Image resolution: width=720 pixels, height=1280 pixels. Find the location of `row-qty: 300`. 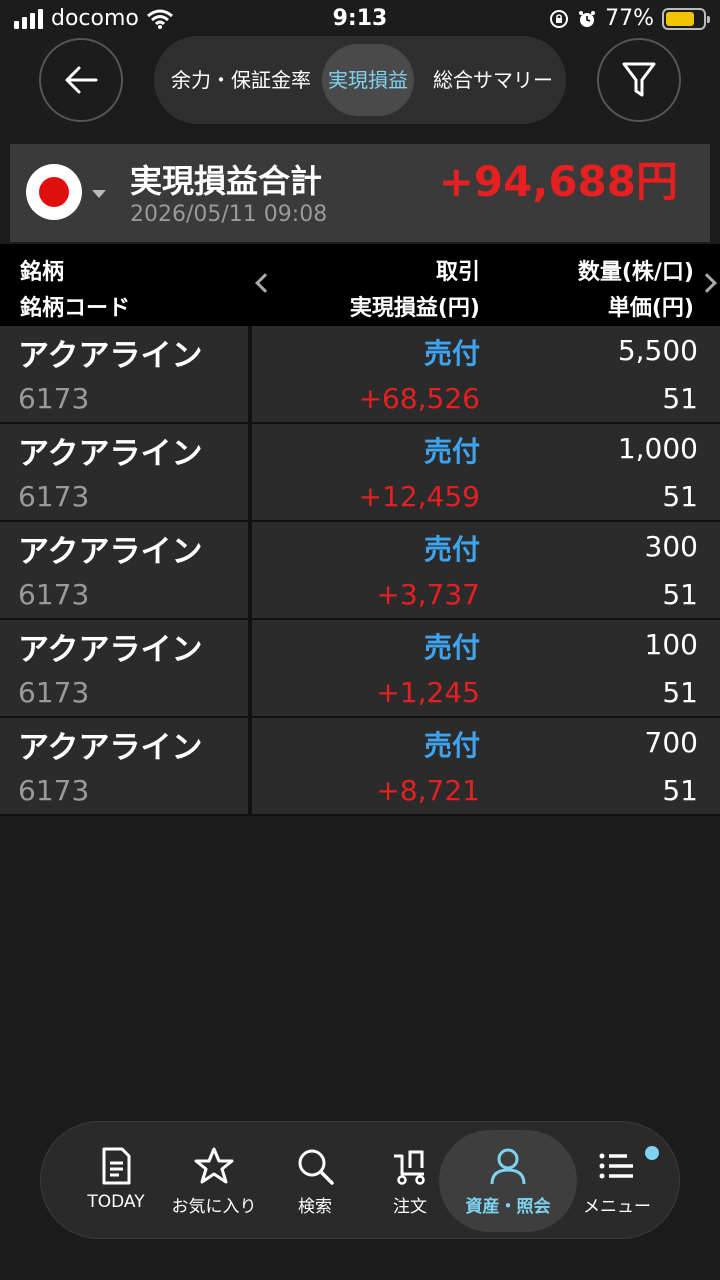

row-qty: 300 is located at coordinates (671, 546).